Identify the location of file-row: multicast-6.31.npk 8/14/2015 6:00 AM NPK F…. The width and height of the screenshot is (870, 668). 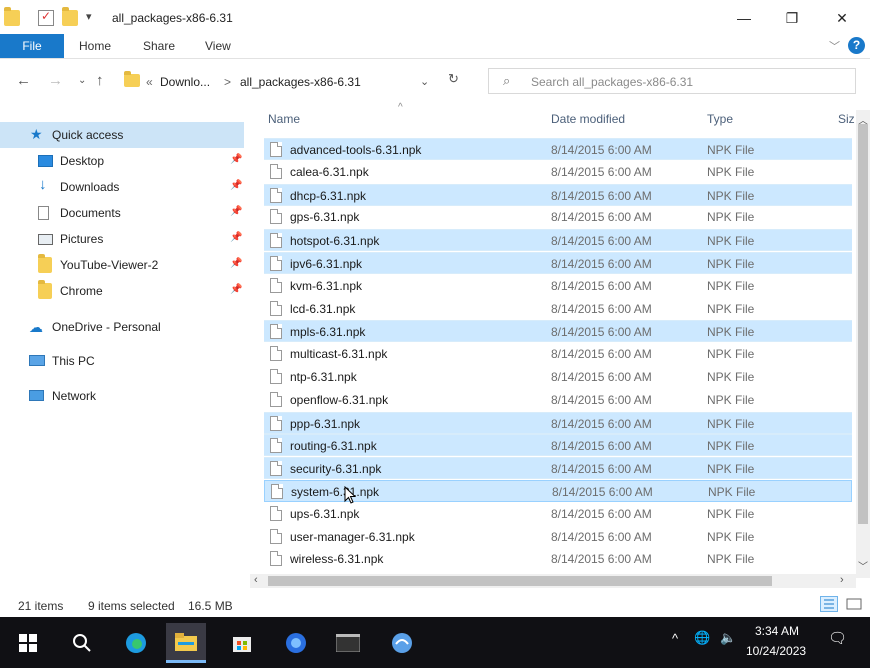
(558, 354).